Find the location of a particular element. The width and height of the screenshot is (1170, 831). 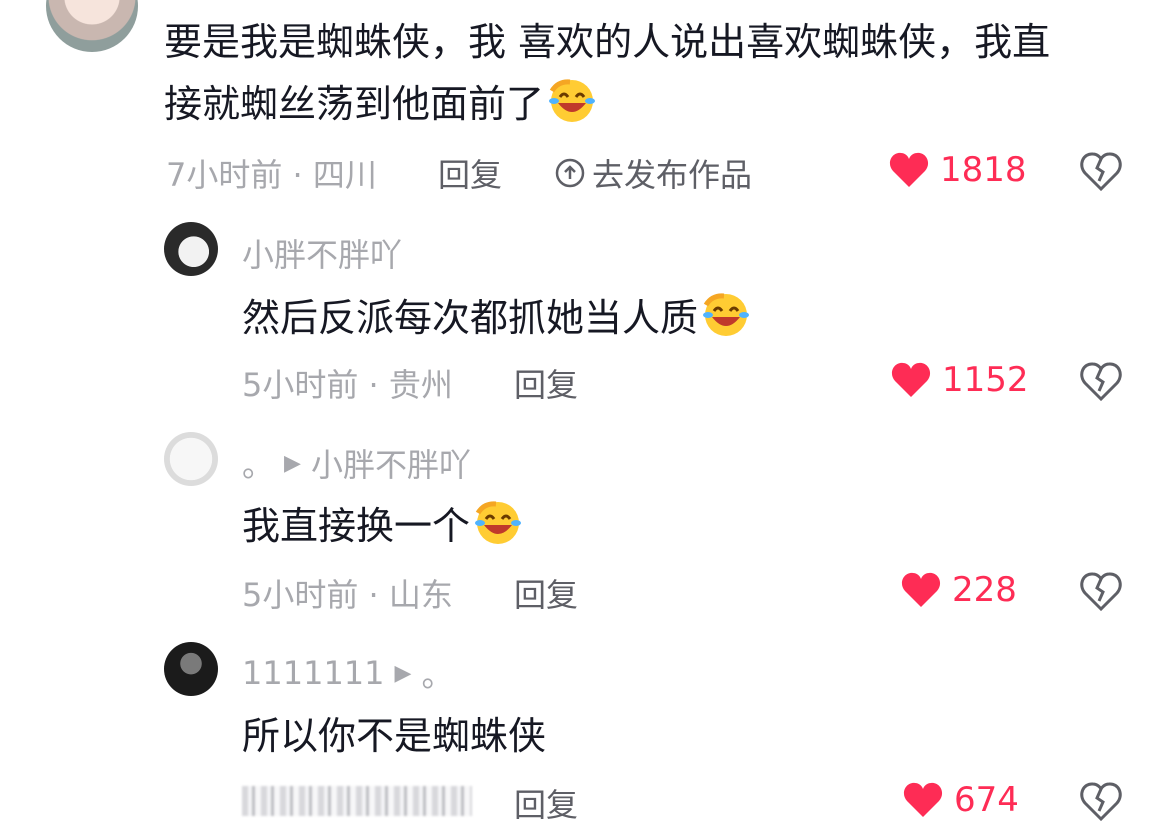

comment-text: 接就蜘丝荡到他面前了 is located at coordinates (380, 104).